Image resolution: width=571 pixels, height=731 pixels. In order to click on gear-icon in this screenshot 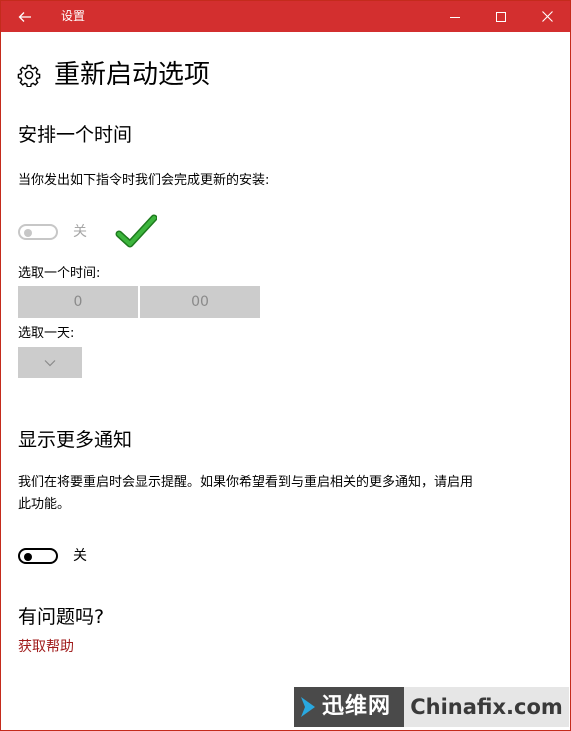, I will do `click(29, 75)`.